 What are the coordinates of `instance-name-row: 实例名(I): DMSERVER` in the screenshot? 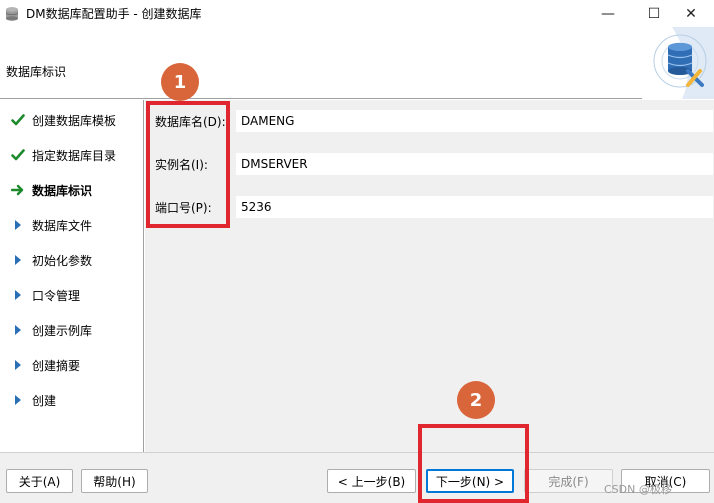 It's located at (434, 164).